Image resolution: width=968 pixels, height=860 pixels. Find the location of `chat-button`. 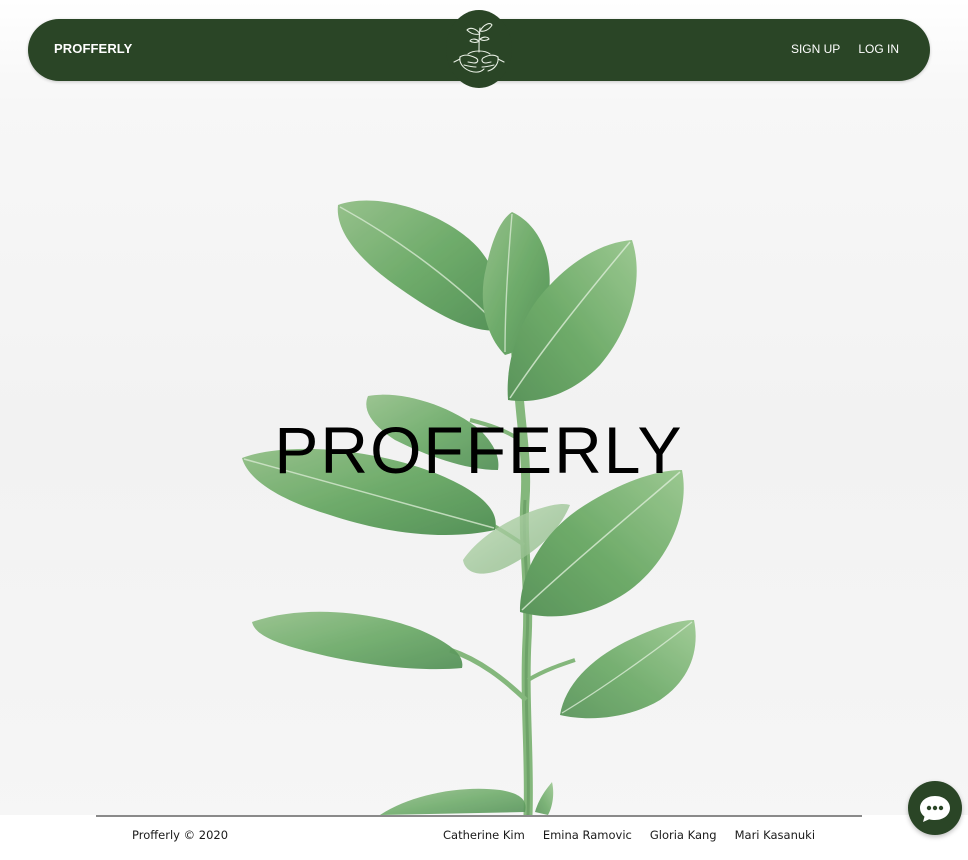

chat-button is located at coordinates (935, 808).